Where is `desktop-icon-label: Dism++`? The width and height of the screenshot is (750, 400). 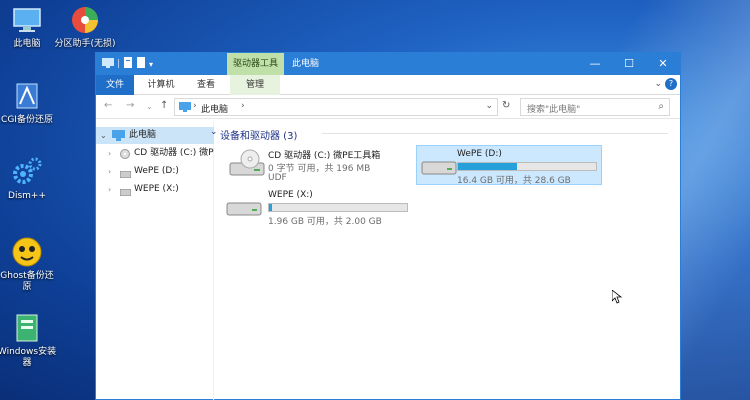
desktop-icon-label: Dism++ is located at coordinates (27, 196).